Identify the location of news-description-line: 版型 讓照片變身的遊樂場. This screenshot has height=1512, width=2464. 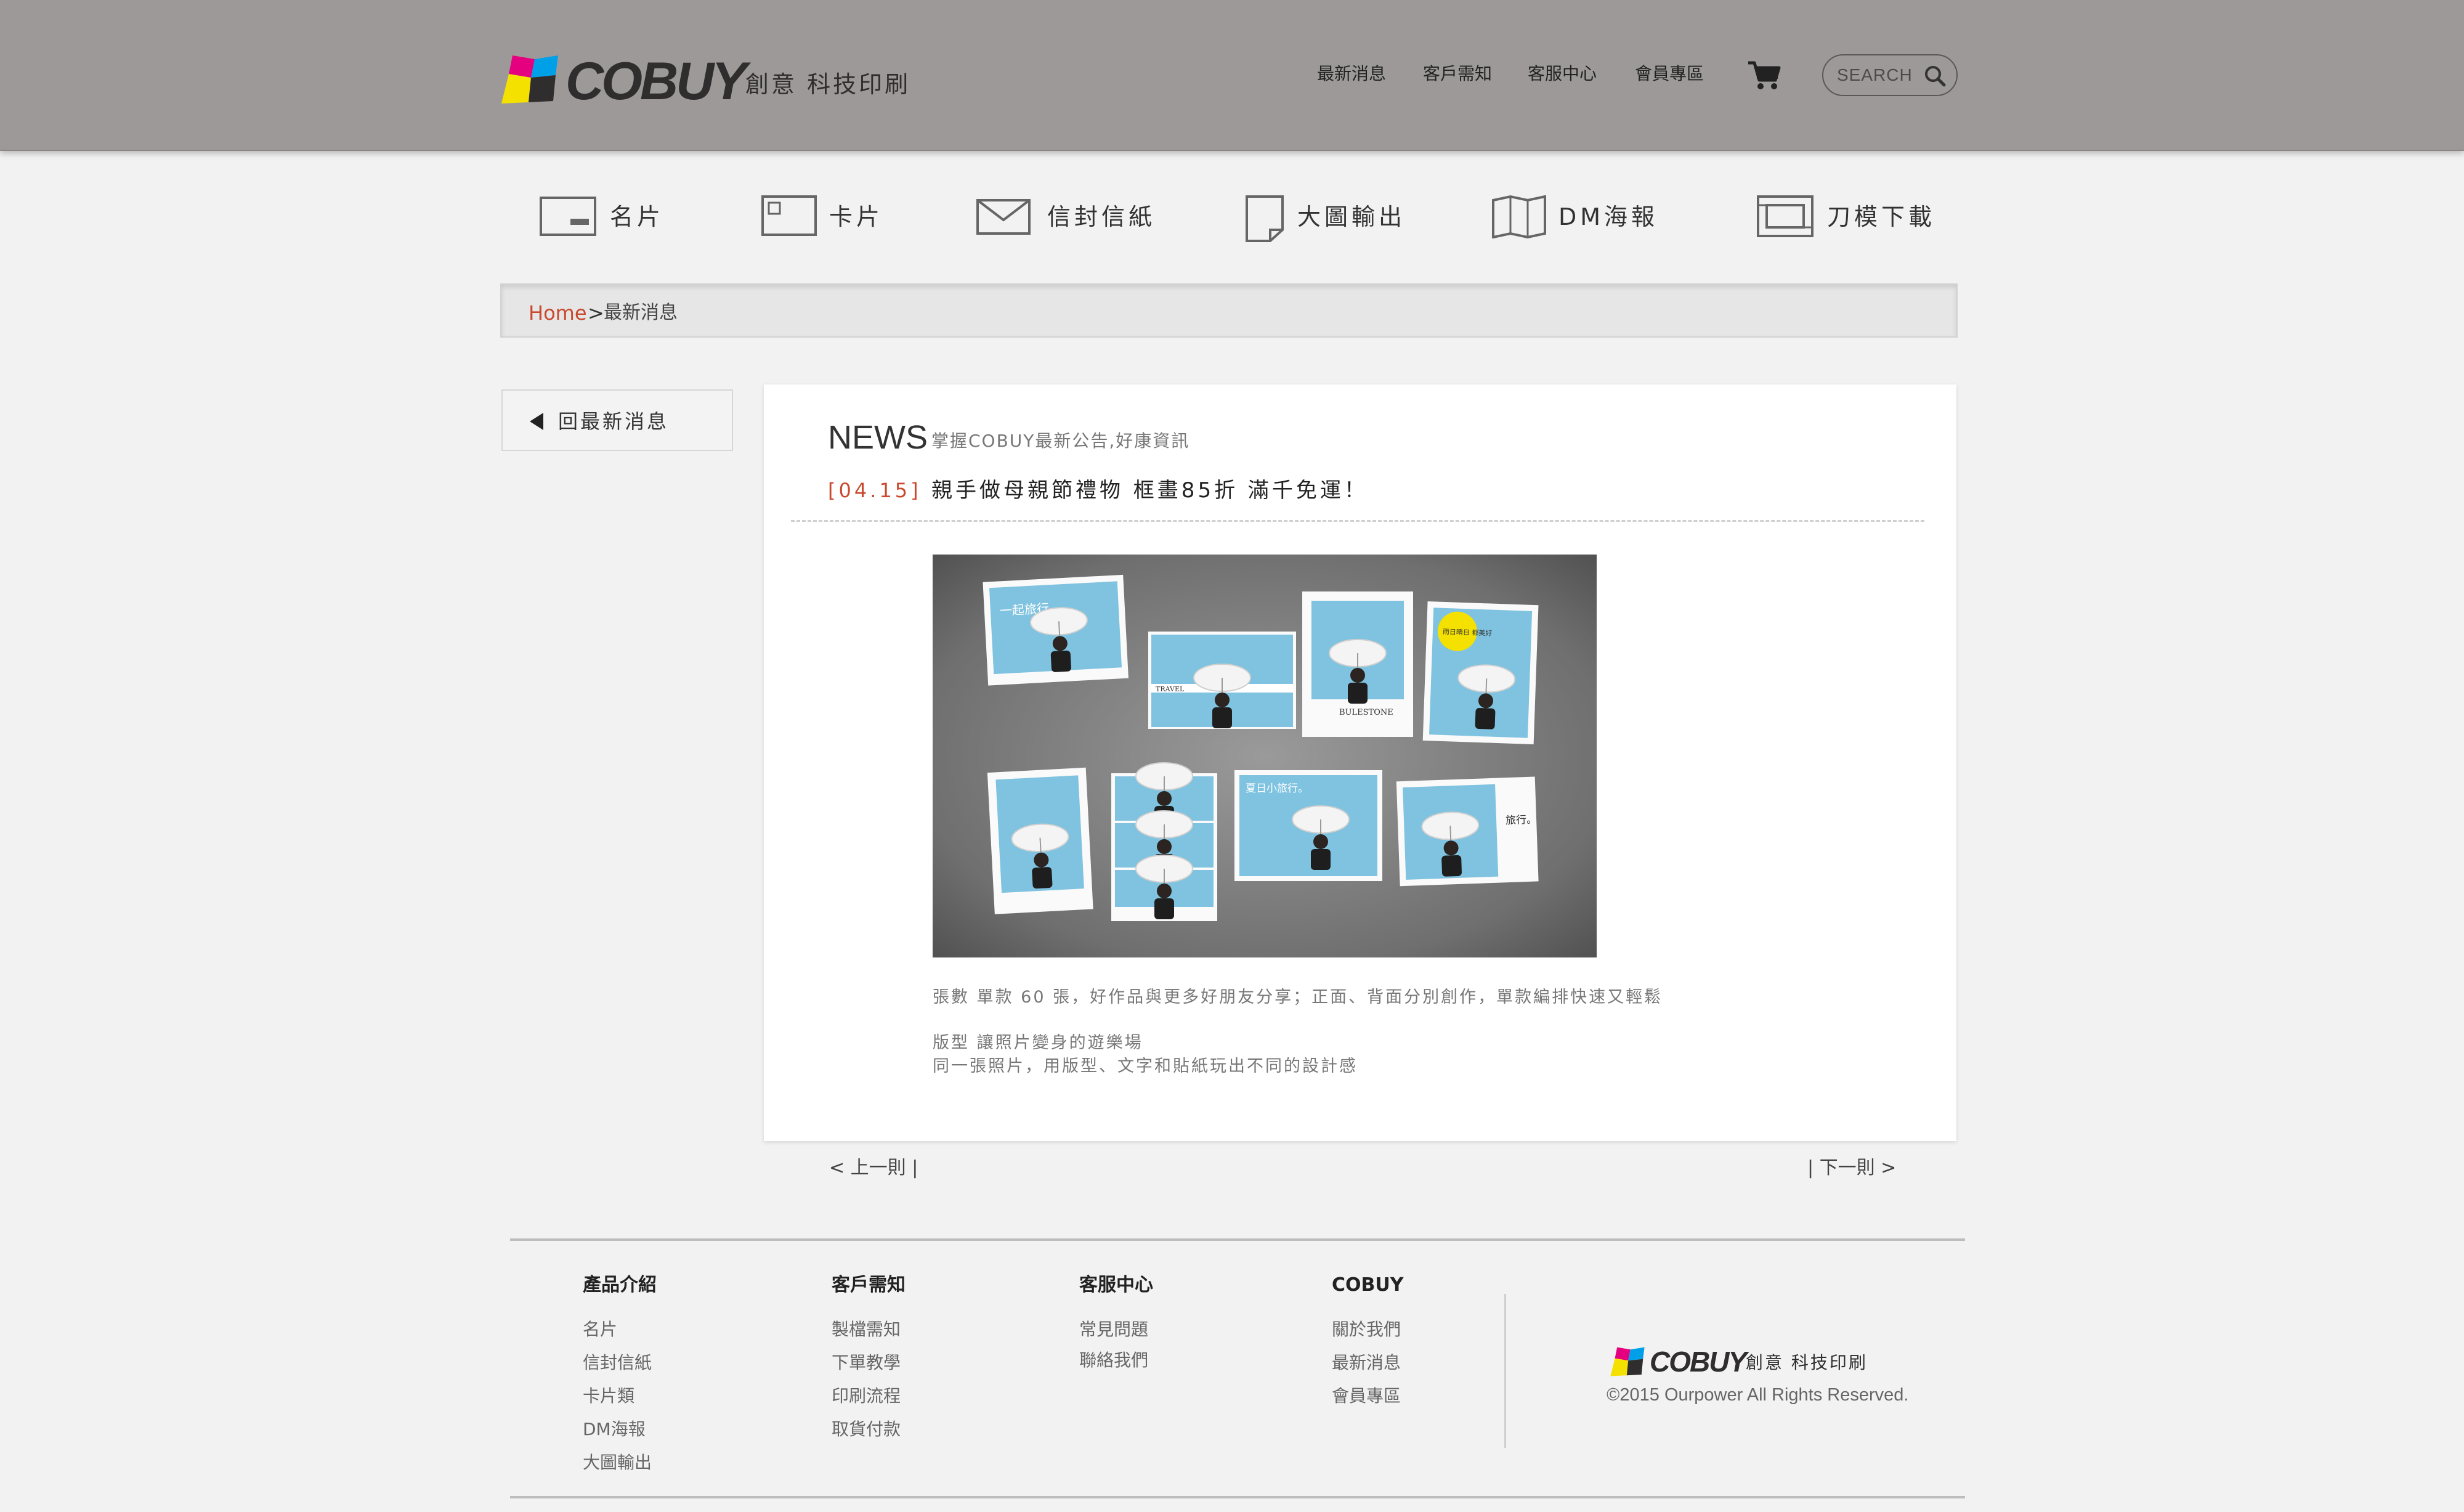
(1038, 1042).